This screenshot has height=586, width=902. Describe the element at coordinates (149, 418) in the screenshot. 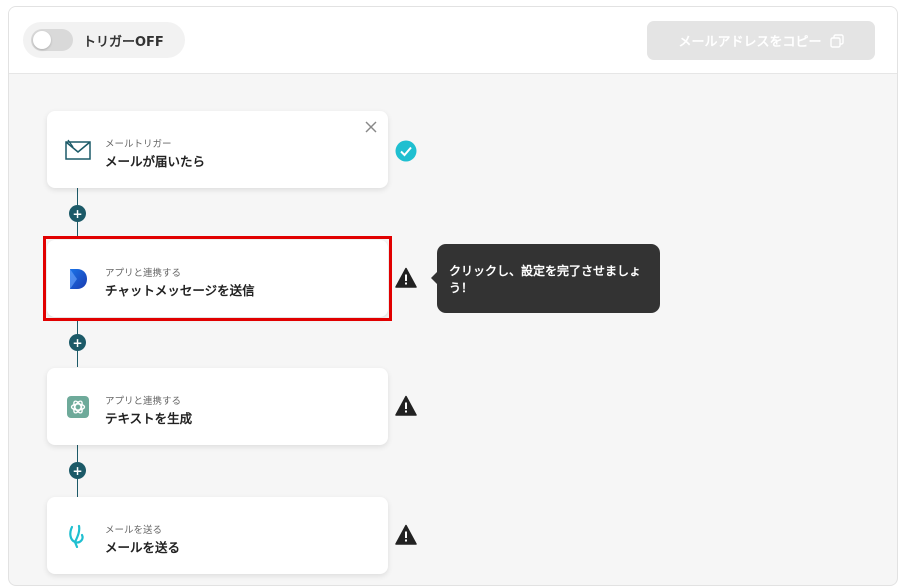

I see `step-title: テキストを生成` at that location.